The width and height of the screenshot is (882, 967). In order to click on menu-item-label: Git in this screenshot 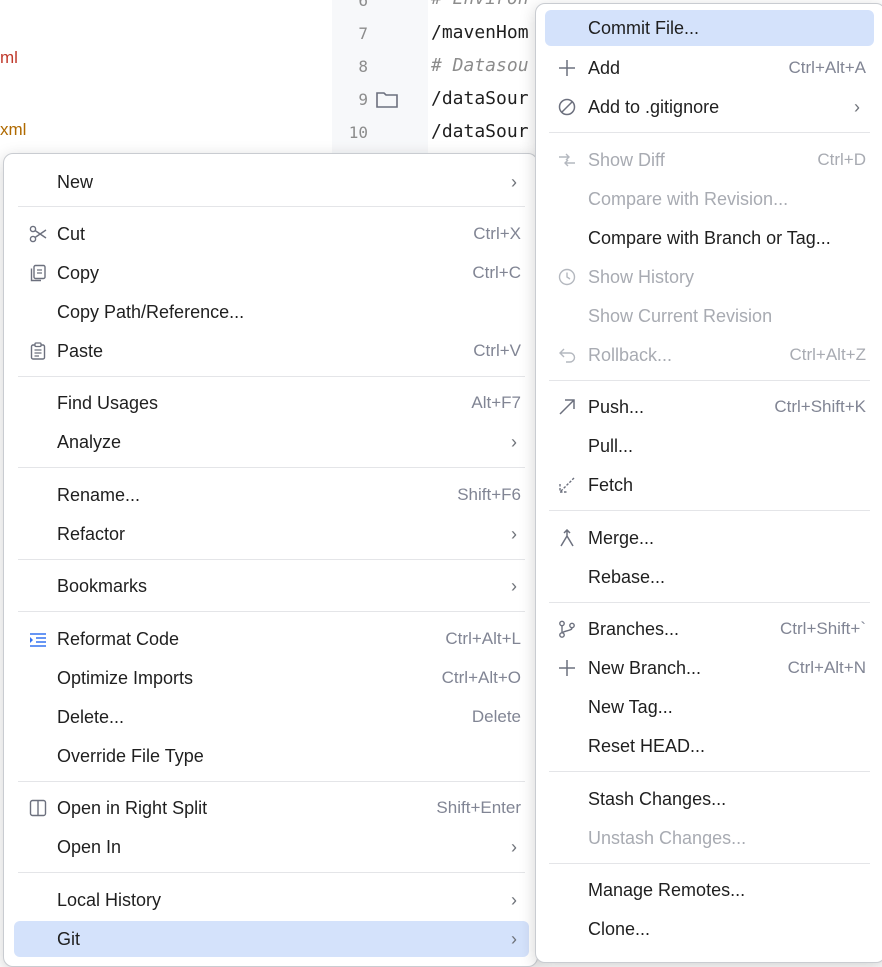, I will do `click(69, 939)`.